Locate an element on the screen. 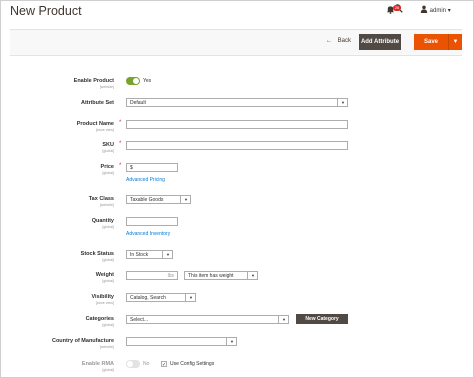 The image size is (474, 378). visibility-value: Catalog, Search is located at coordinates (148, 298).